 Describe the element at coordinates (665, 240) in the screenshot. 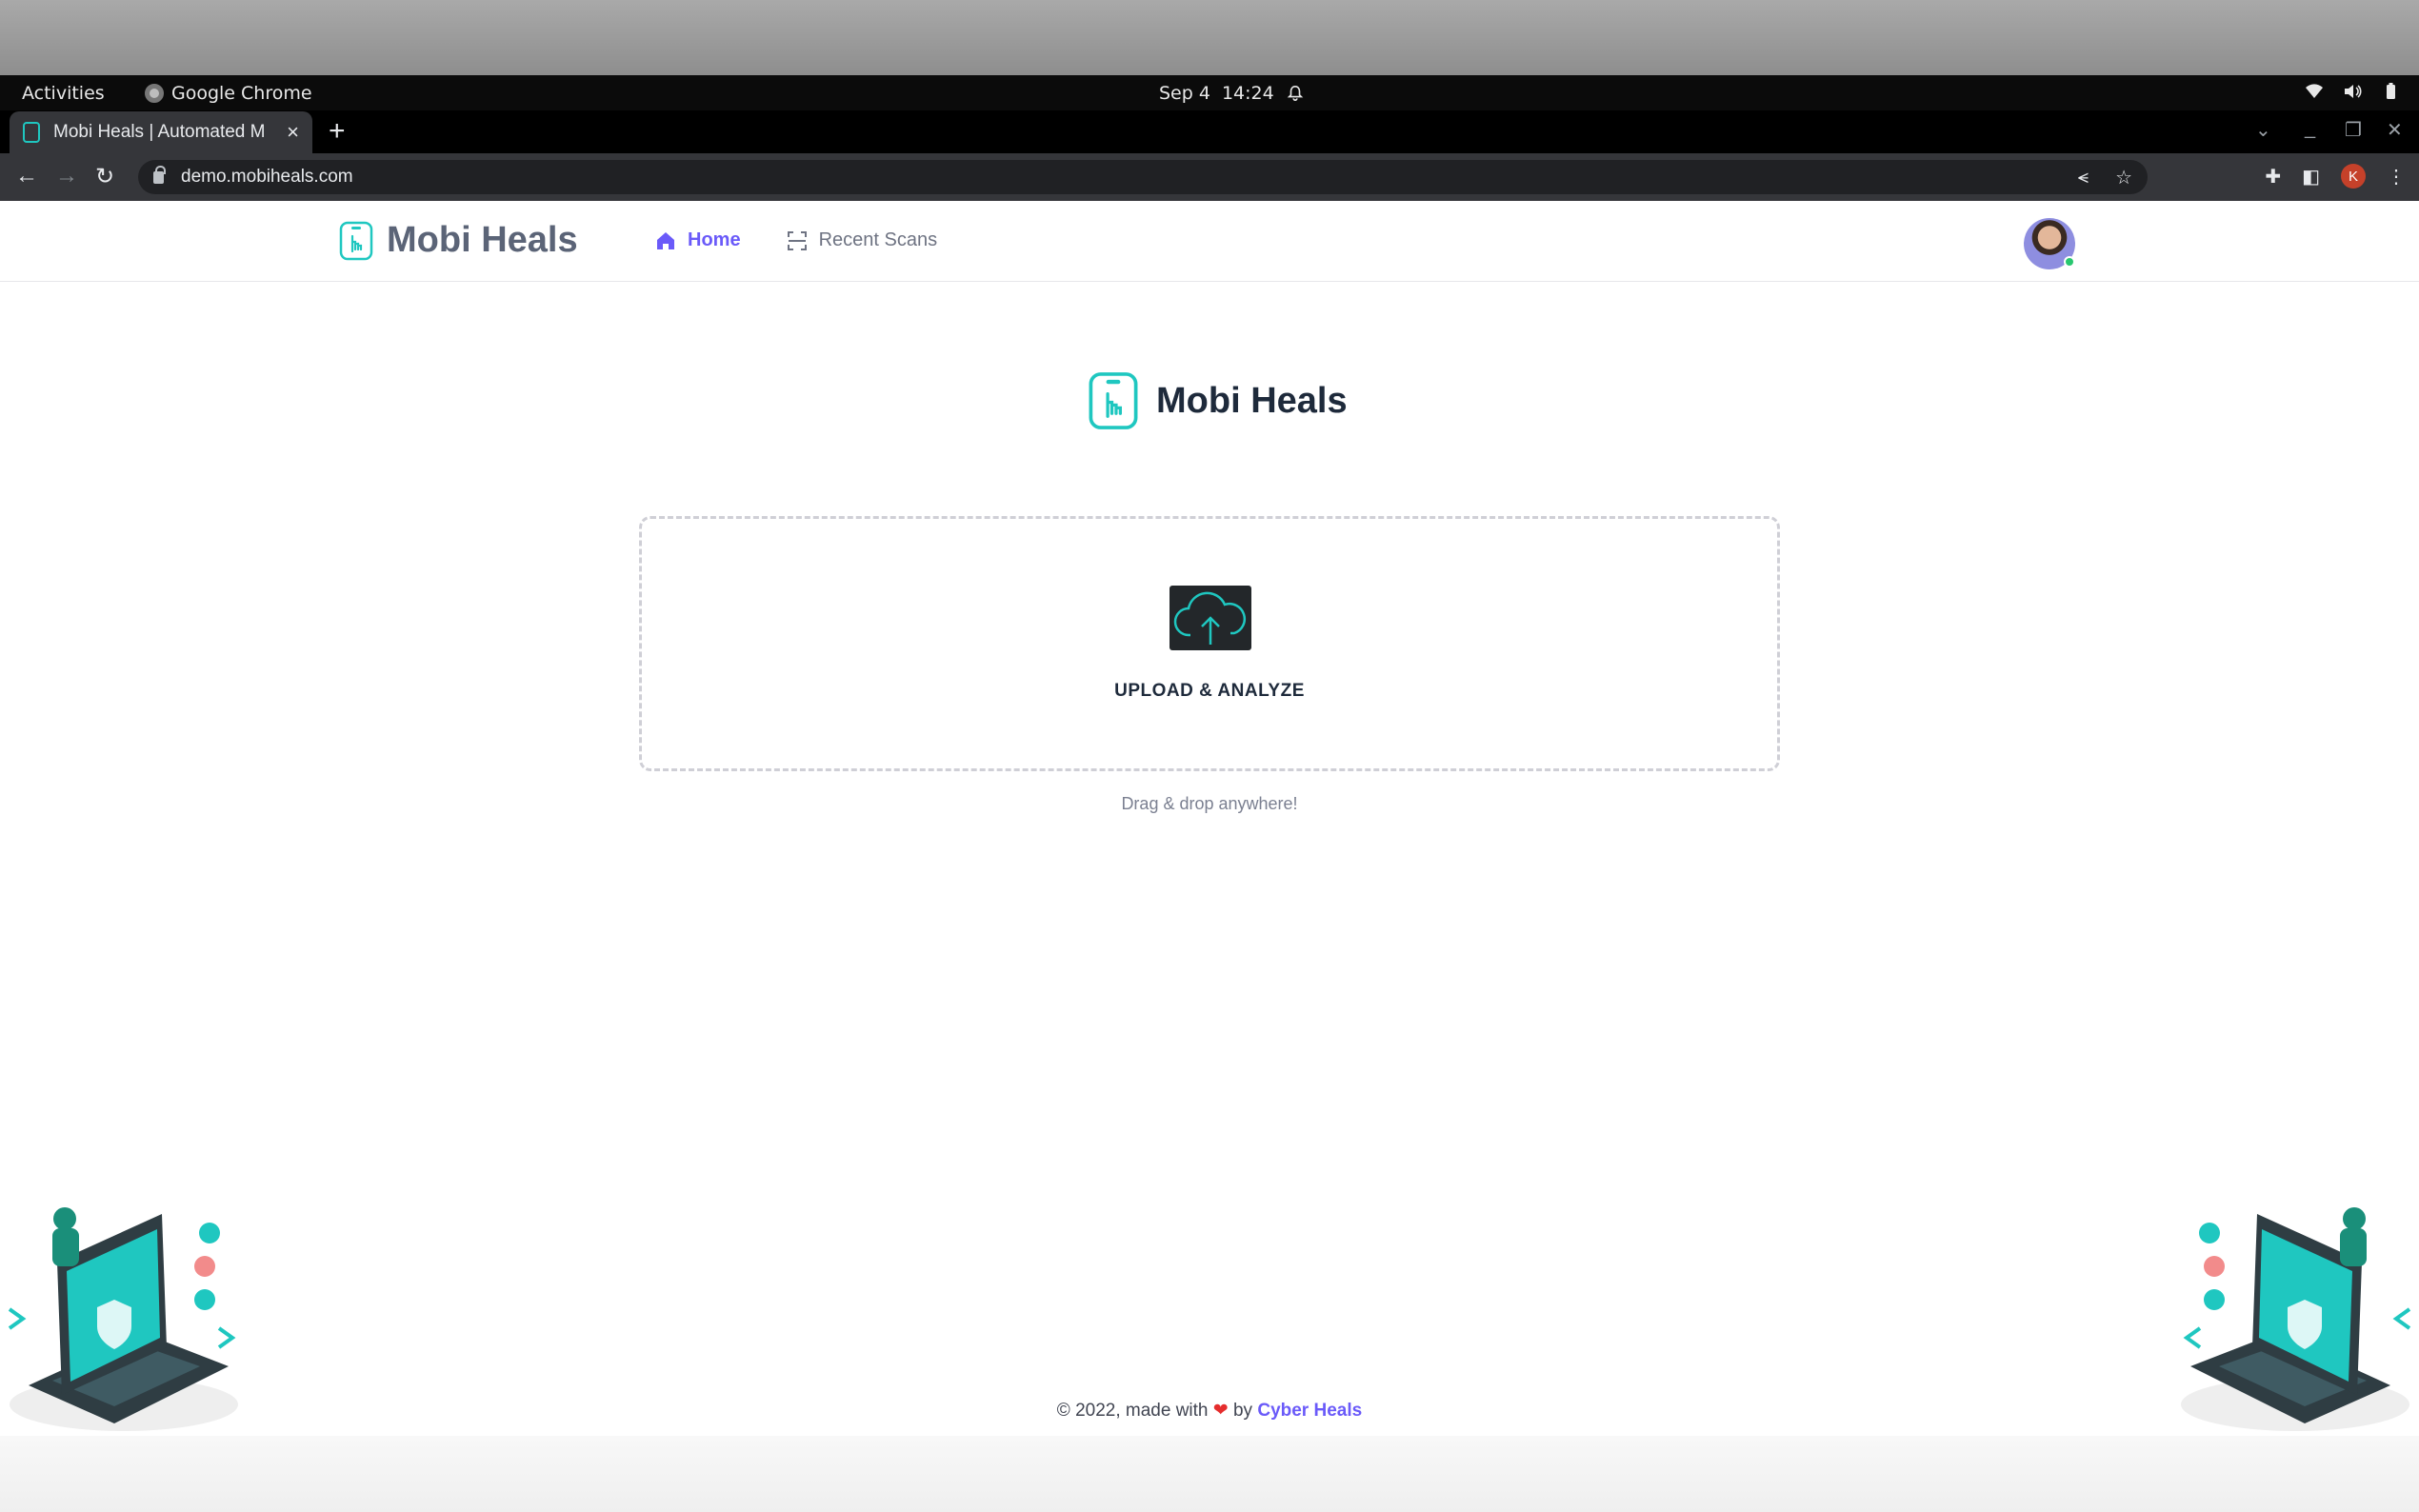

I see `home-icon` at that location.